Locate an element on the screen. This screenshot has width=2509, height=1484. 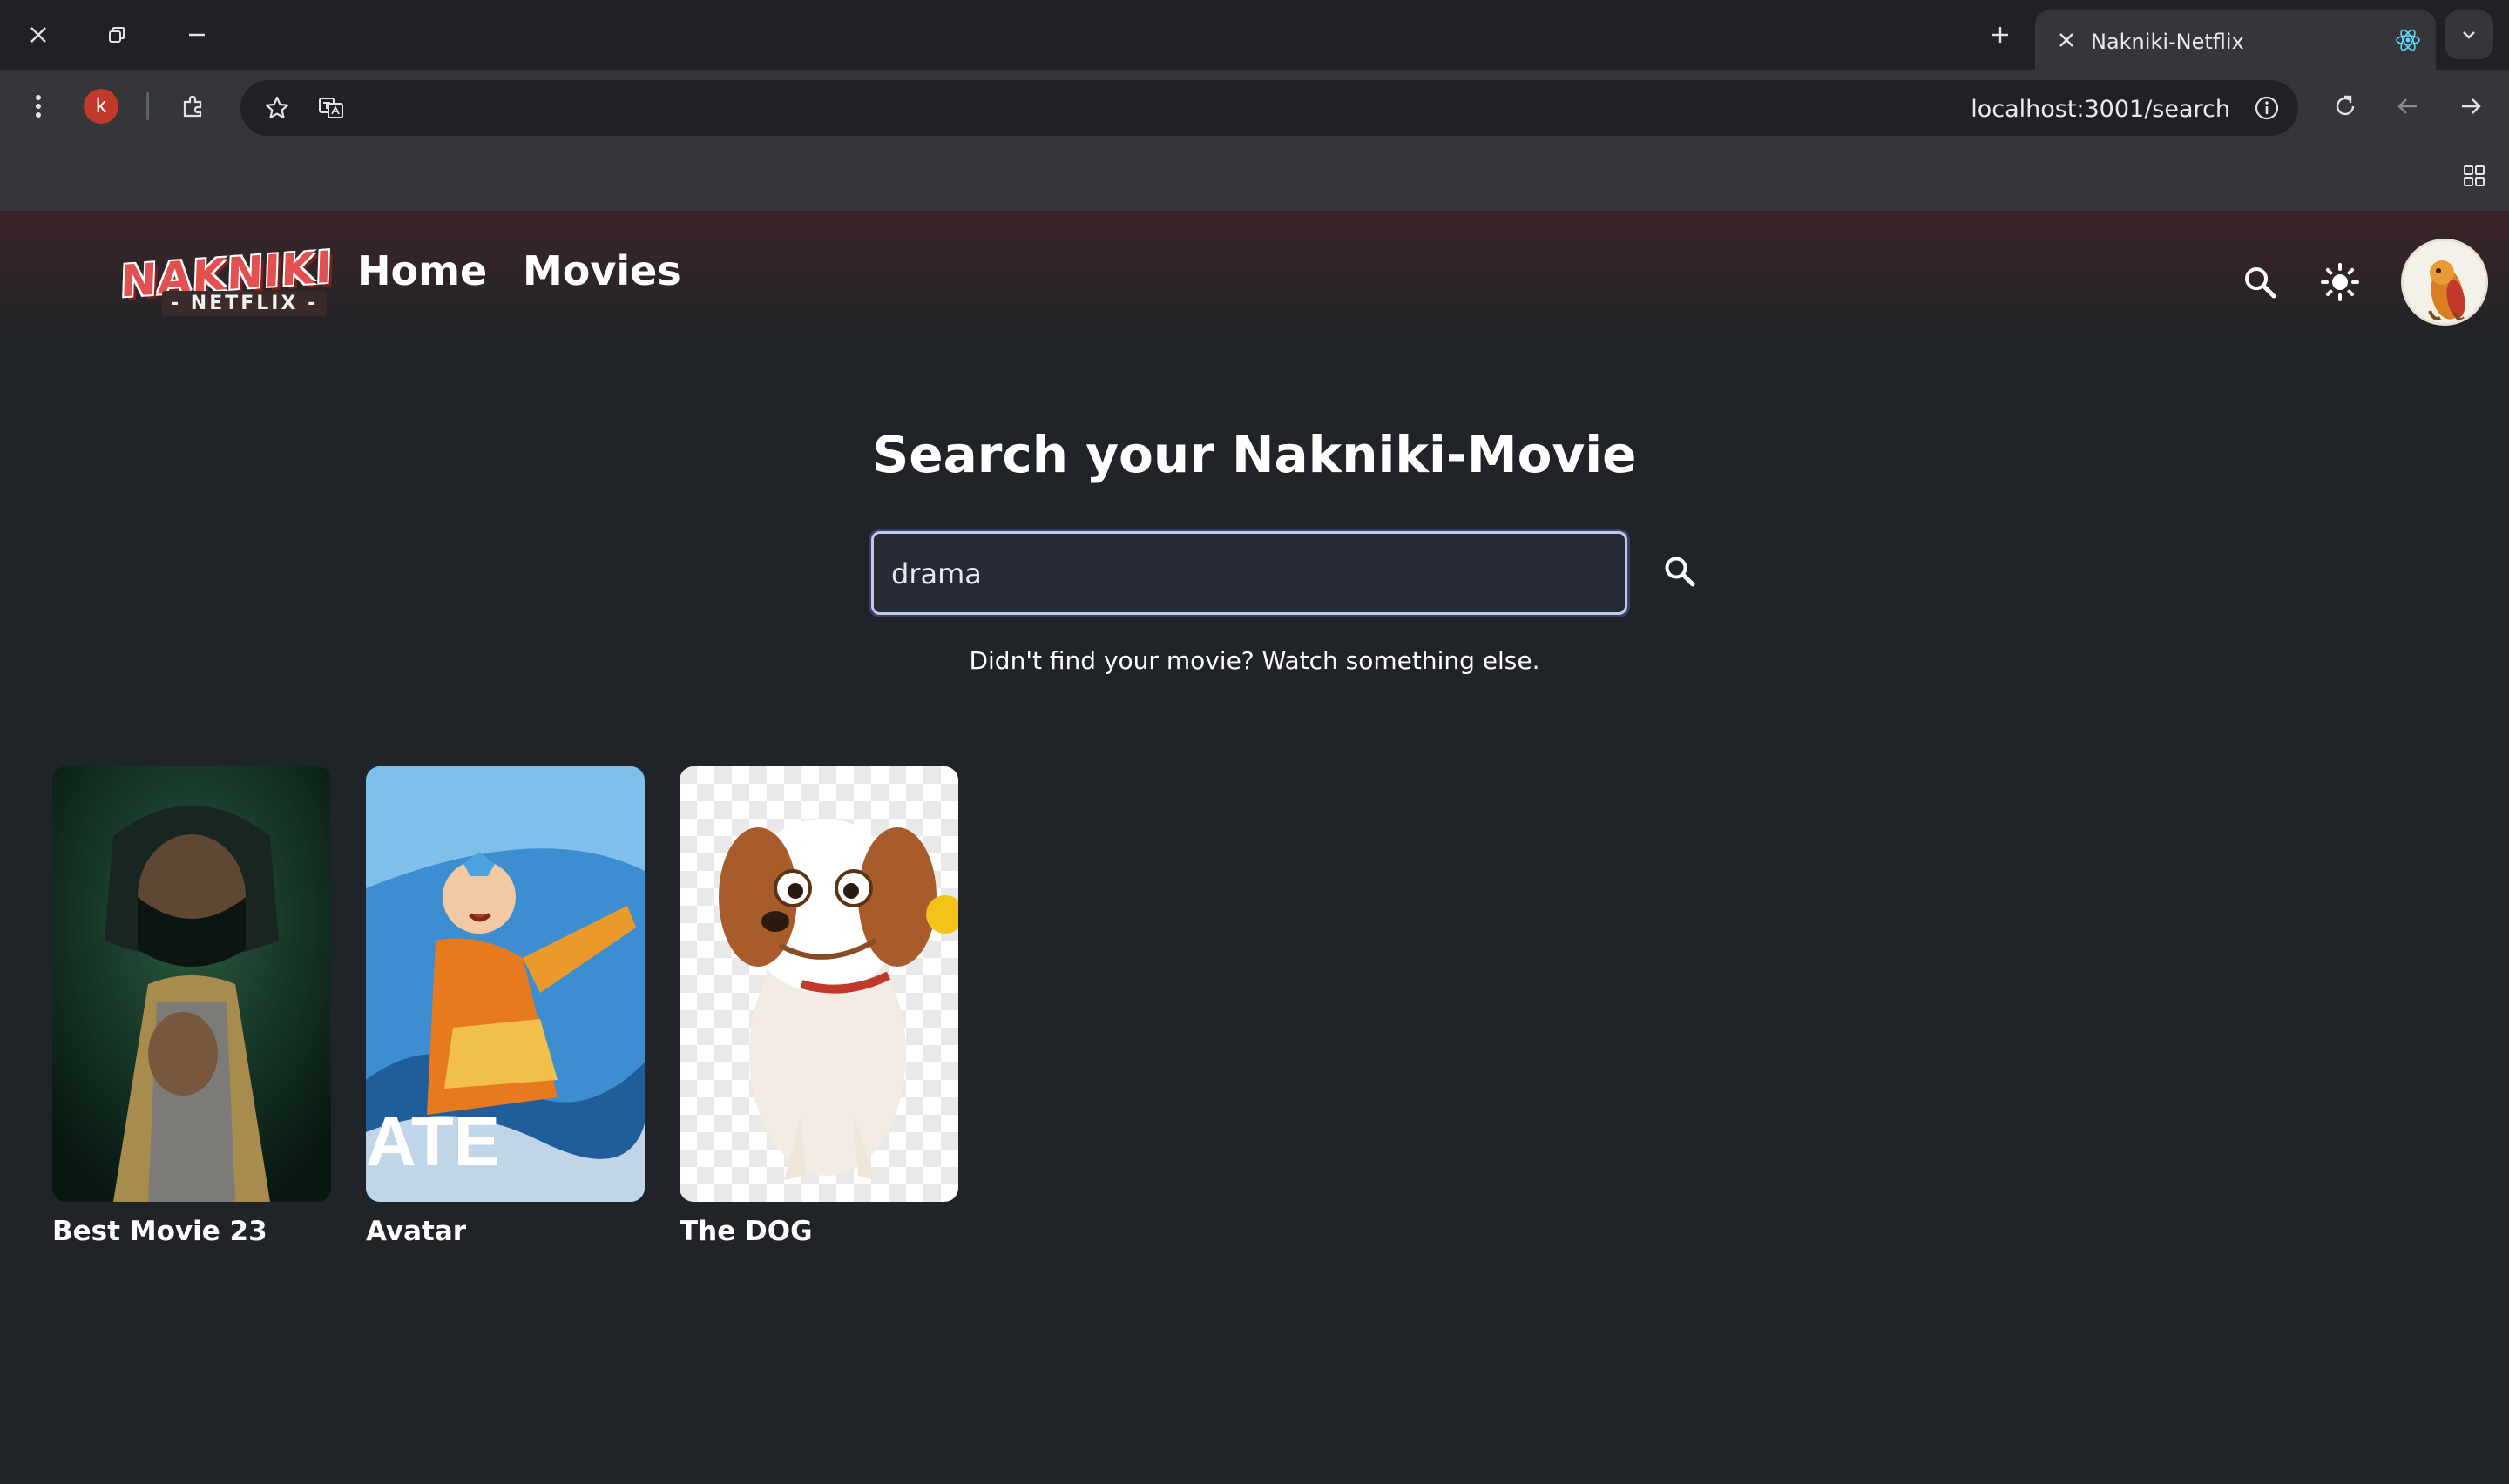
movie-title: The DOG is located at coordinates (819, 1231).